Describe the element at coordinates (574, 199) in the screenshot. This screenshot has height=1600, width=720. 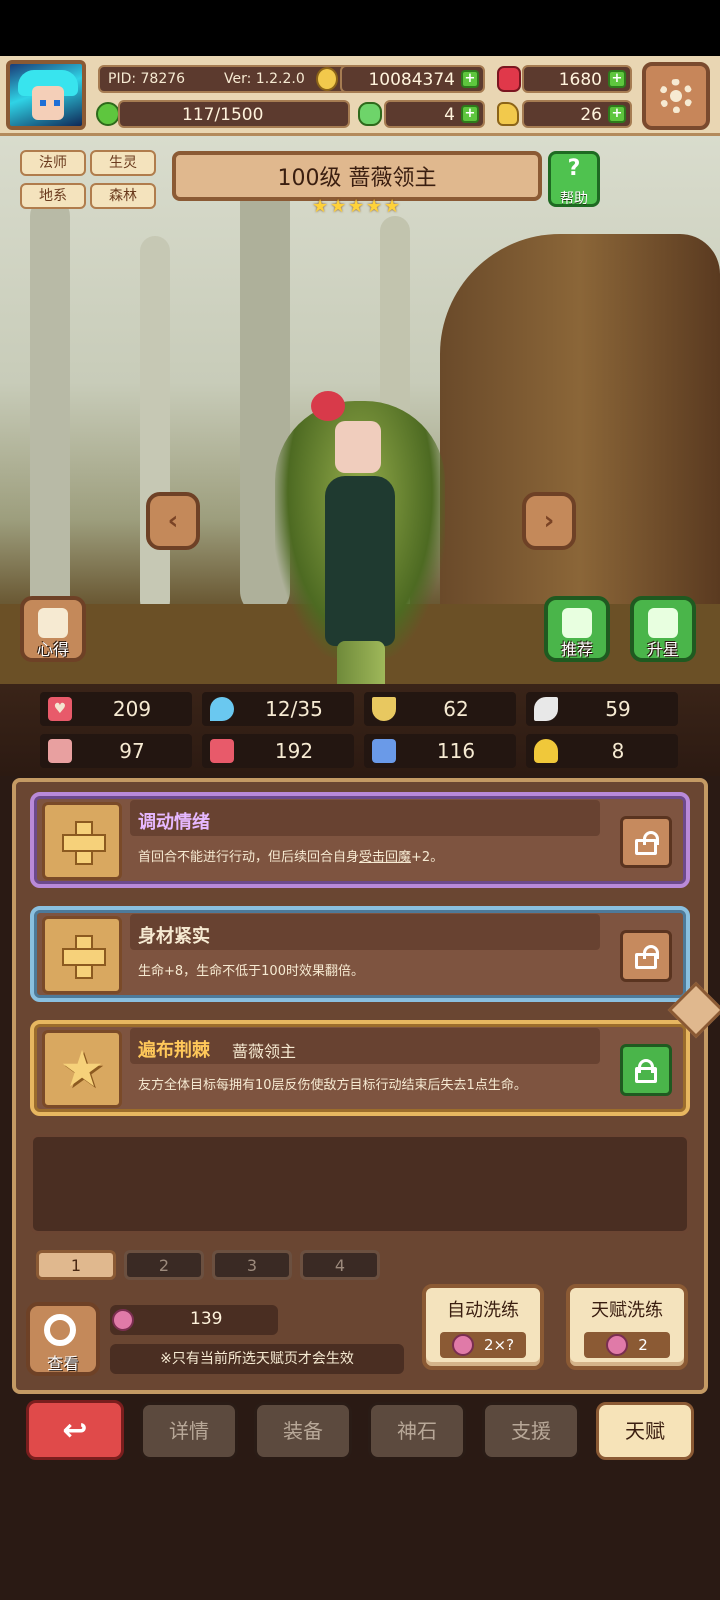
I see `help-label: 帮助` at that location.